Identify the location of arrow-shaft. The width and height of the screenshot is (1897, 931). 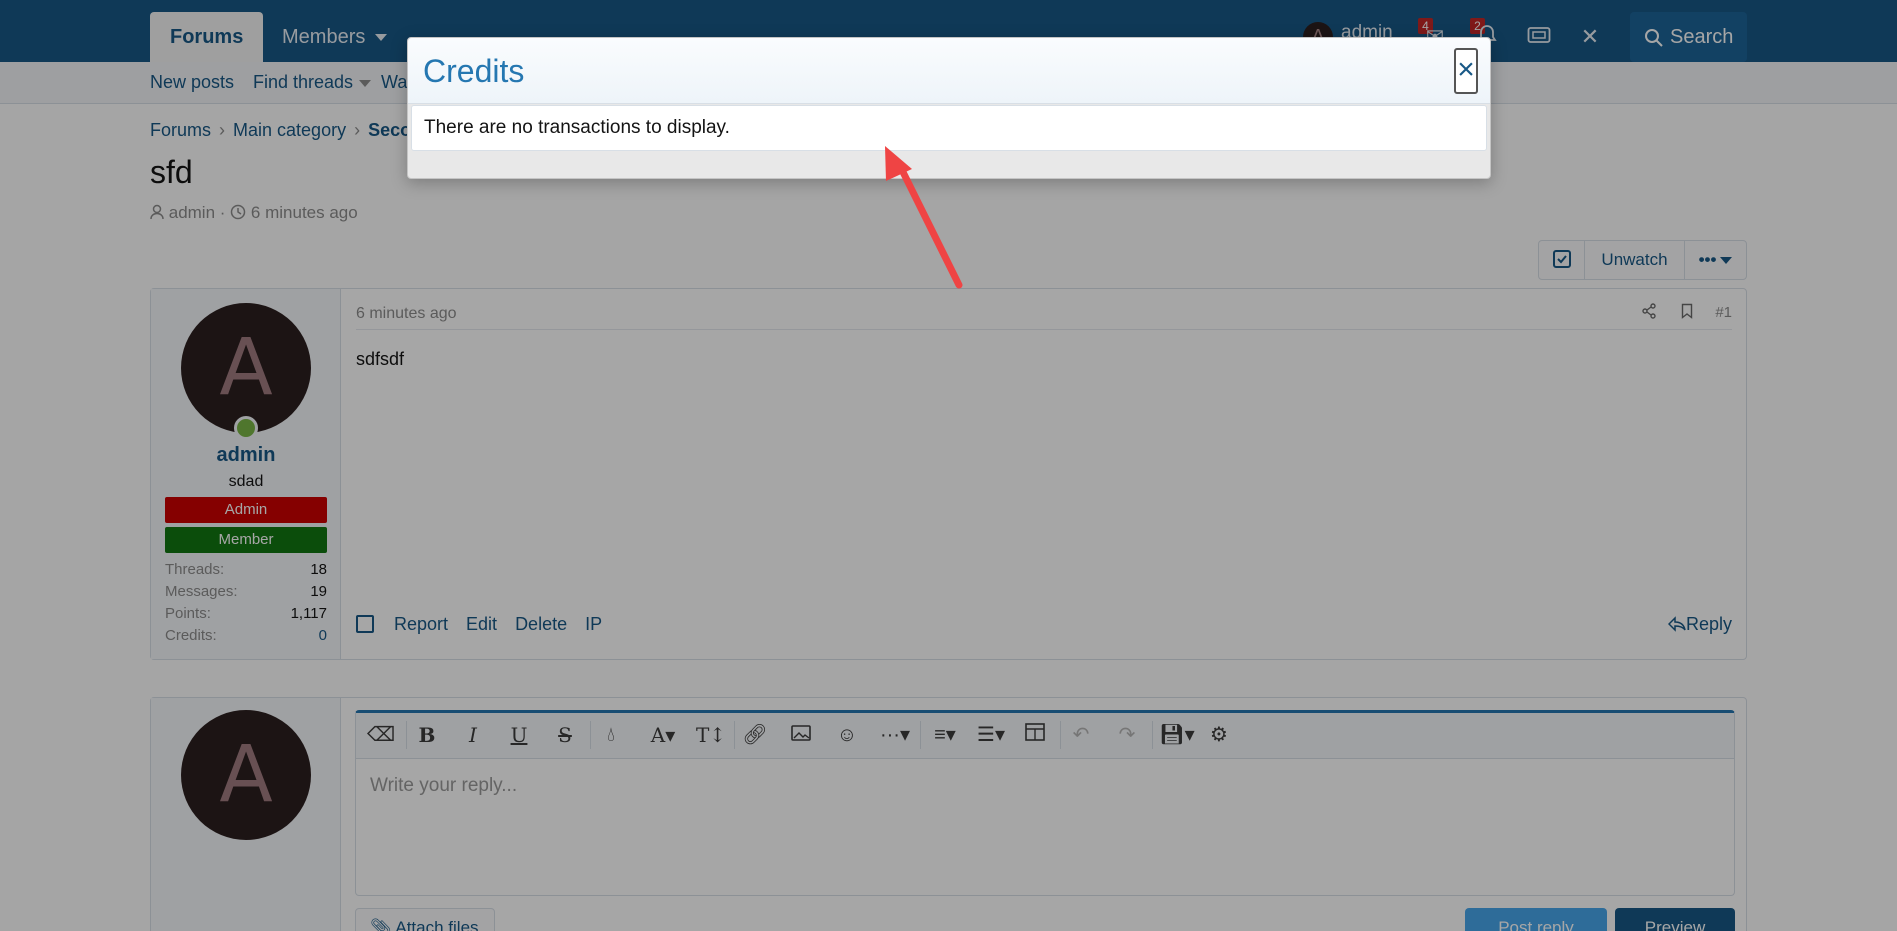
(929, 225).